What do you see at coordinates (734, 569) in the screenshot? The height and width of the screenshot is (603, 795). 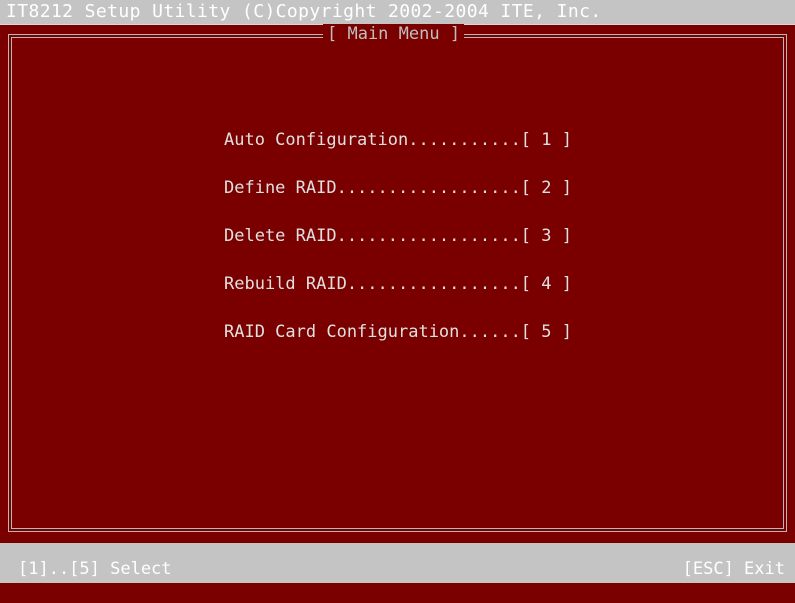 I see `esc-exit-hint: [ESC] Exit` at bounding box center [734, 569].